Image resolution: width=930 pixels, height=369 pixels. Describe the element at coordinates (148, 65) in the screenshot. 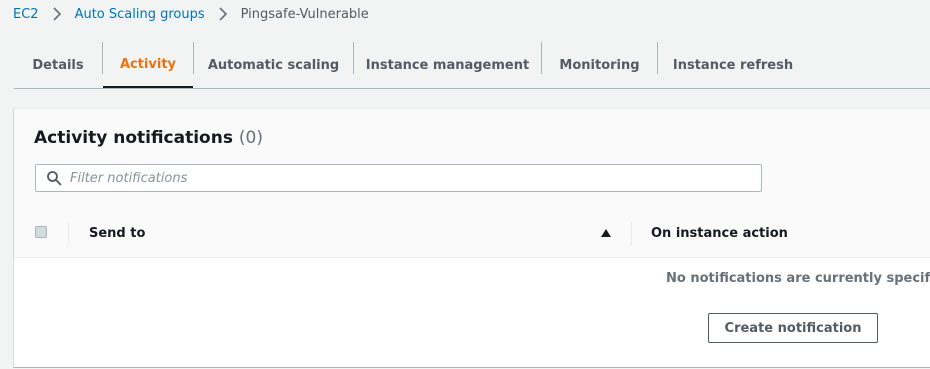

I see `tab-activity: Activity` at that location.